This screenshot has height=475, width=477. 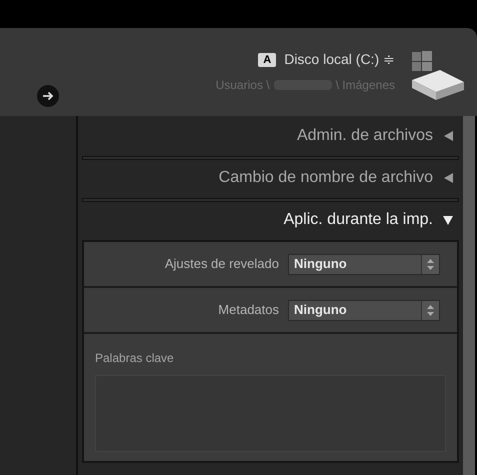 What do you see at coordinates (469, 295) in the screenshot?
I see `scrollbar` at bounding box center [469, 295].